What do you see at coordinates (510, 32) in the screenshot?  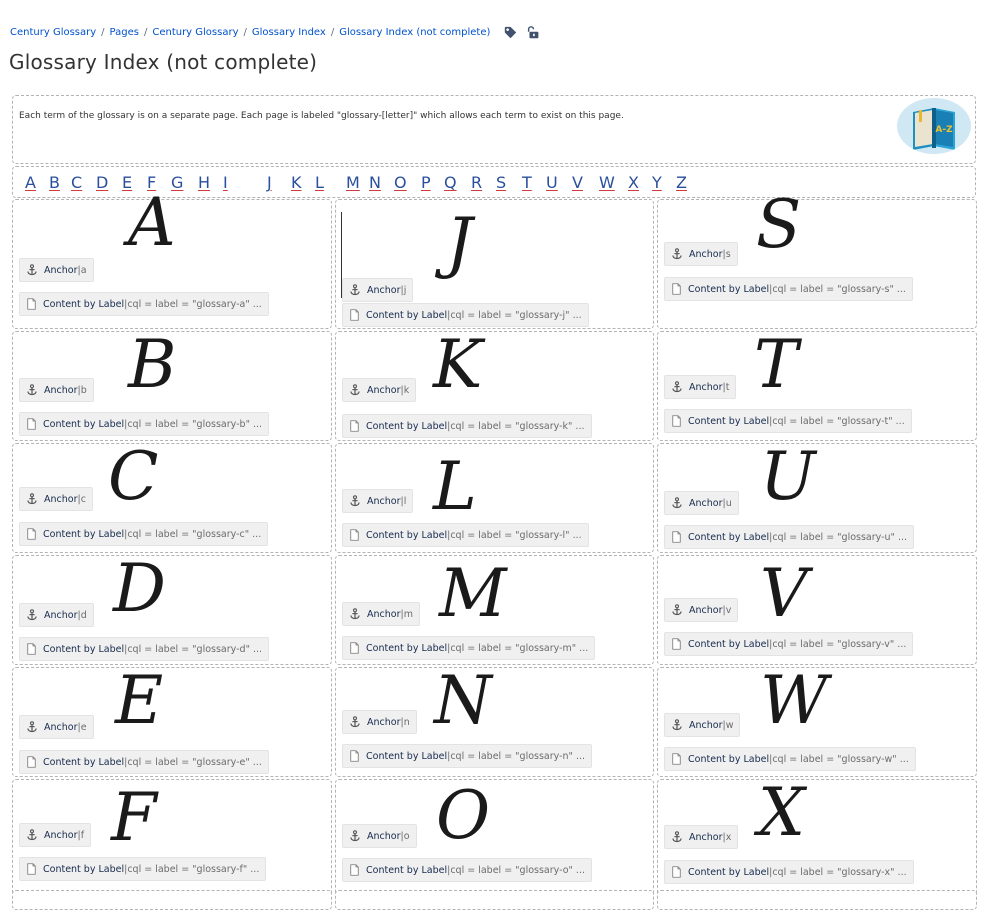 I see `tag-icon` at bounding box center [510, 32].